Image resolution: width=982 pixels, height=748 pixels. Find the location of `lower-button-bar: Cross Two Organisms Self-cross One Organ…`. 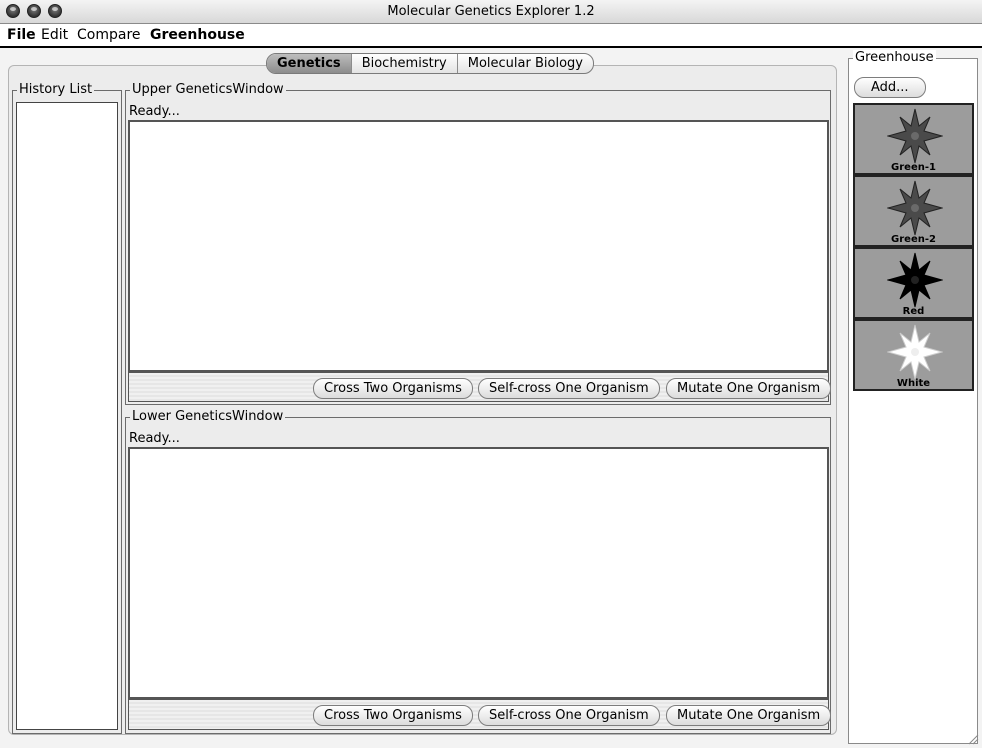

lower-button-bar: Cross Two Organisms Self-cross One Organ… is located at coordinates (480, 714).